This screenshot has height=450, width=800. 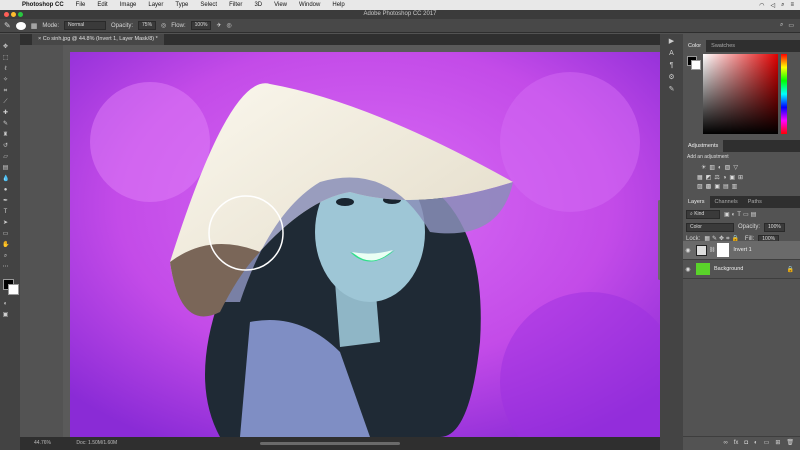 I want to click on layer-name: Background, so click(x=728, y=269).